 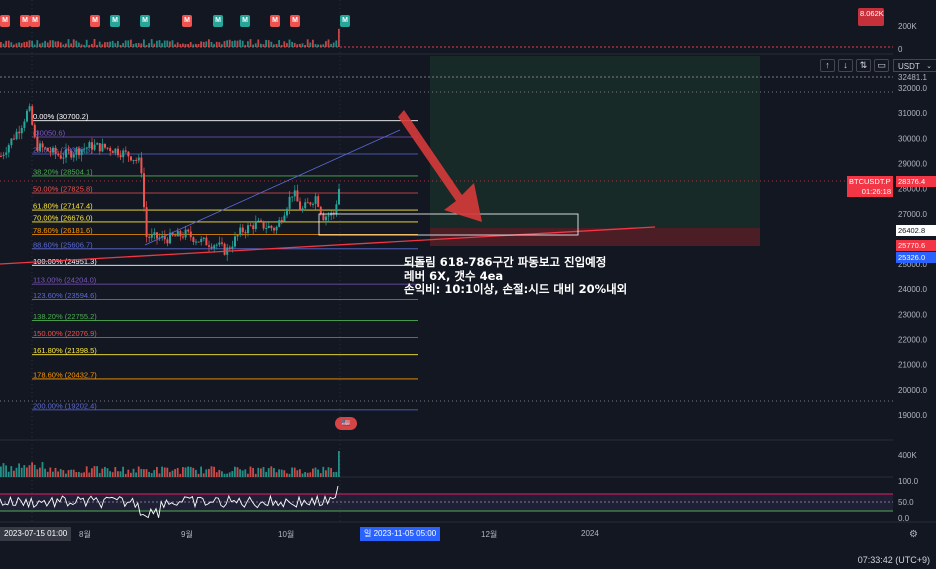 I want to click on rsi-tick: 0.0, so click(x=904, y=518).